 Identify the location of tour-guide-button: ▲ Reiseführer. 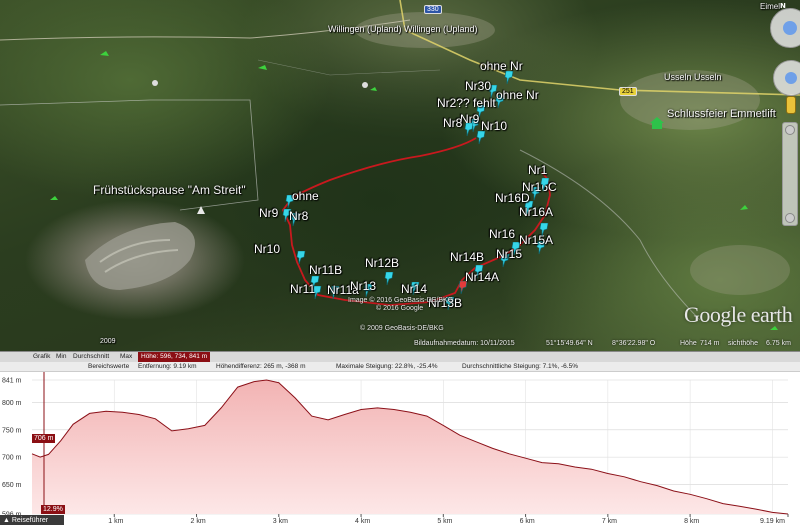
(32, 520).